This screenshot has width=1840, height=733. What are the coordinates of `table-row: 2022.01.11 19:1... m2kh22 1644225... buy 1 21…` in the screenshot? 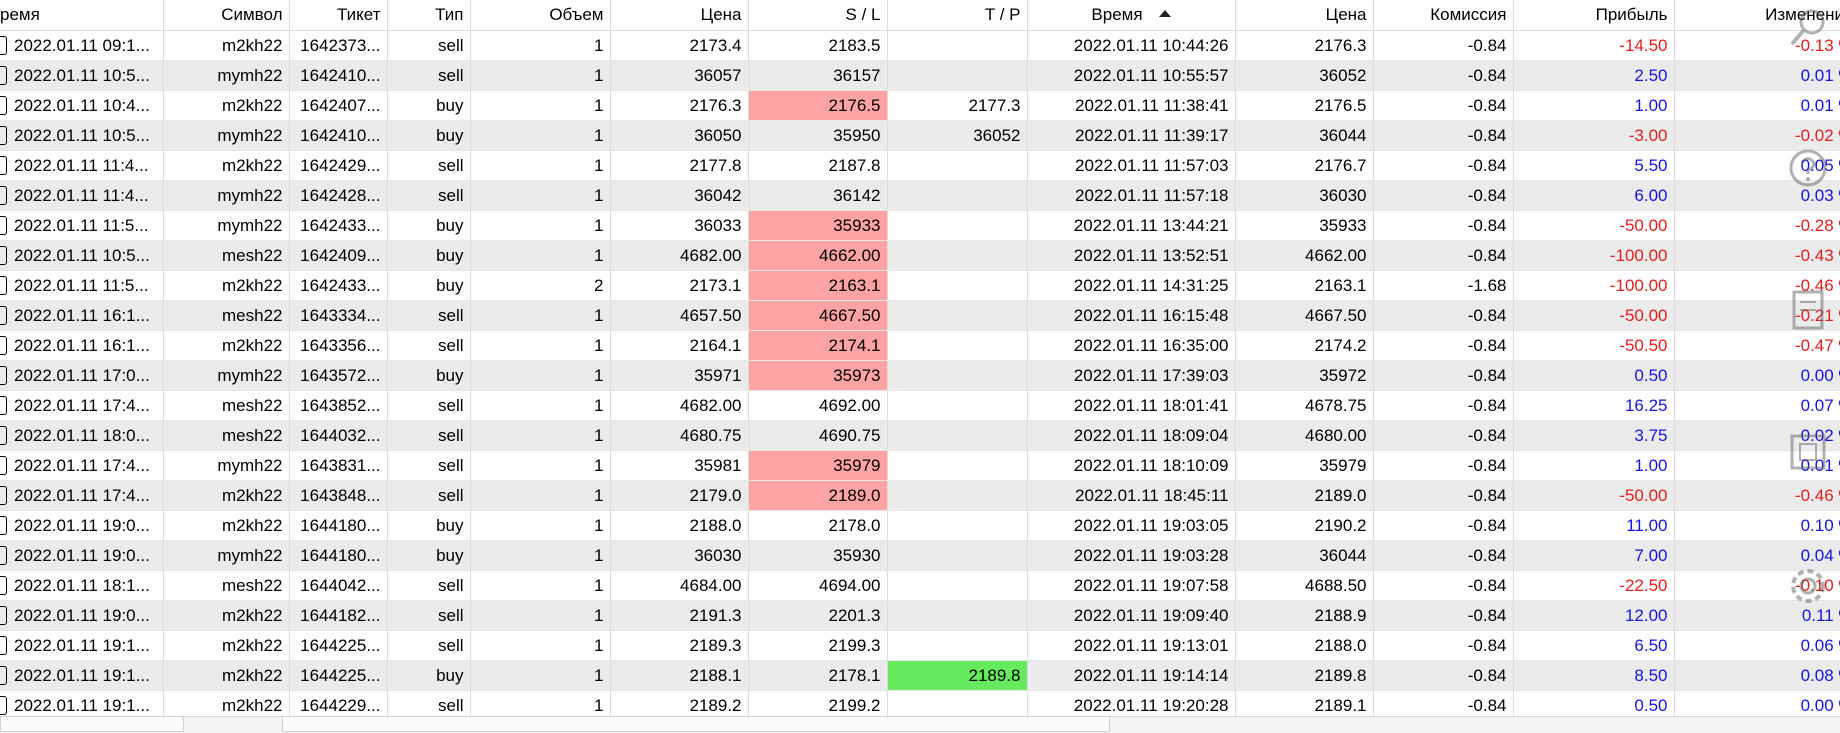 It's located at (920, 675).